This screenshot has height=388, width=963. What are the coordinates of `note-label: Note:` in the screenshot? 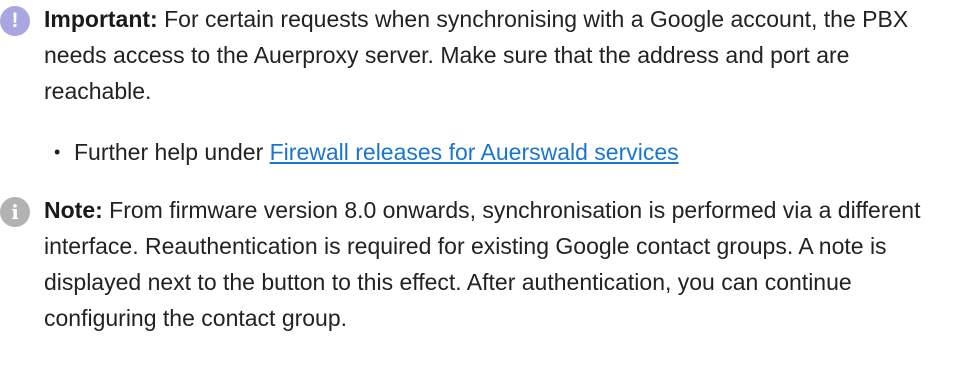 It's located at (73, 210).